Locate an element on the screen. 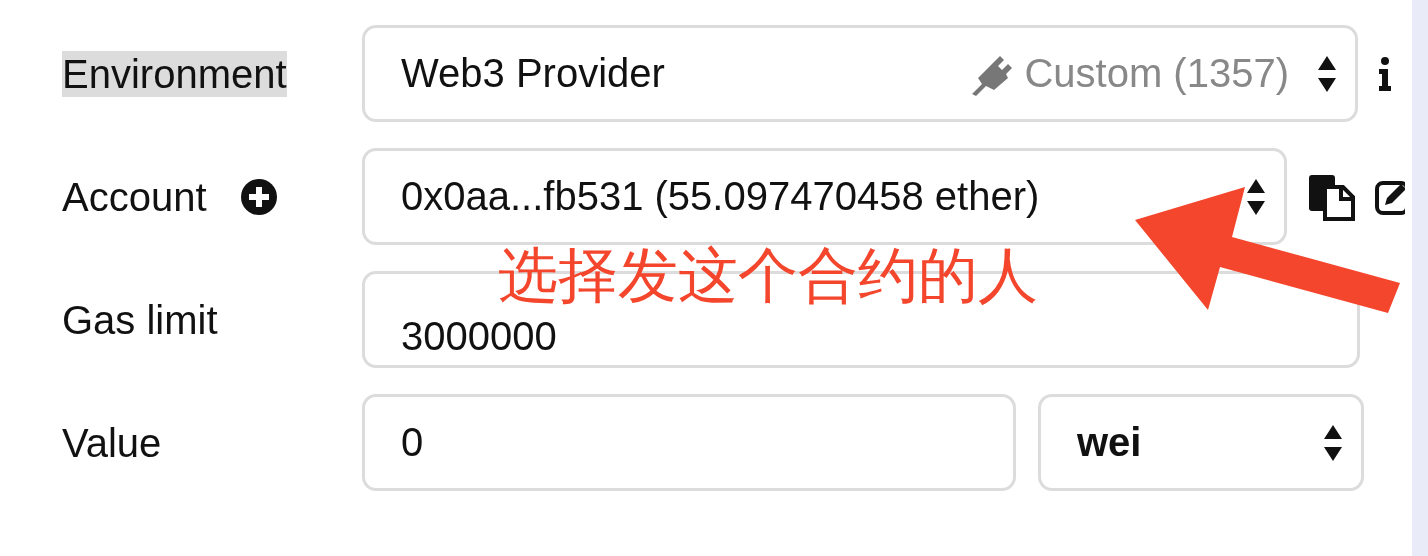 This screenshot has width=1428, height=556. value-label: Value is located at coordinates (112, 442).